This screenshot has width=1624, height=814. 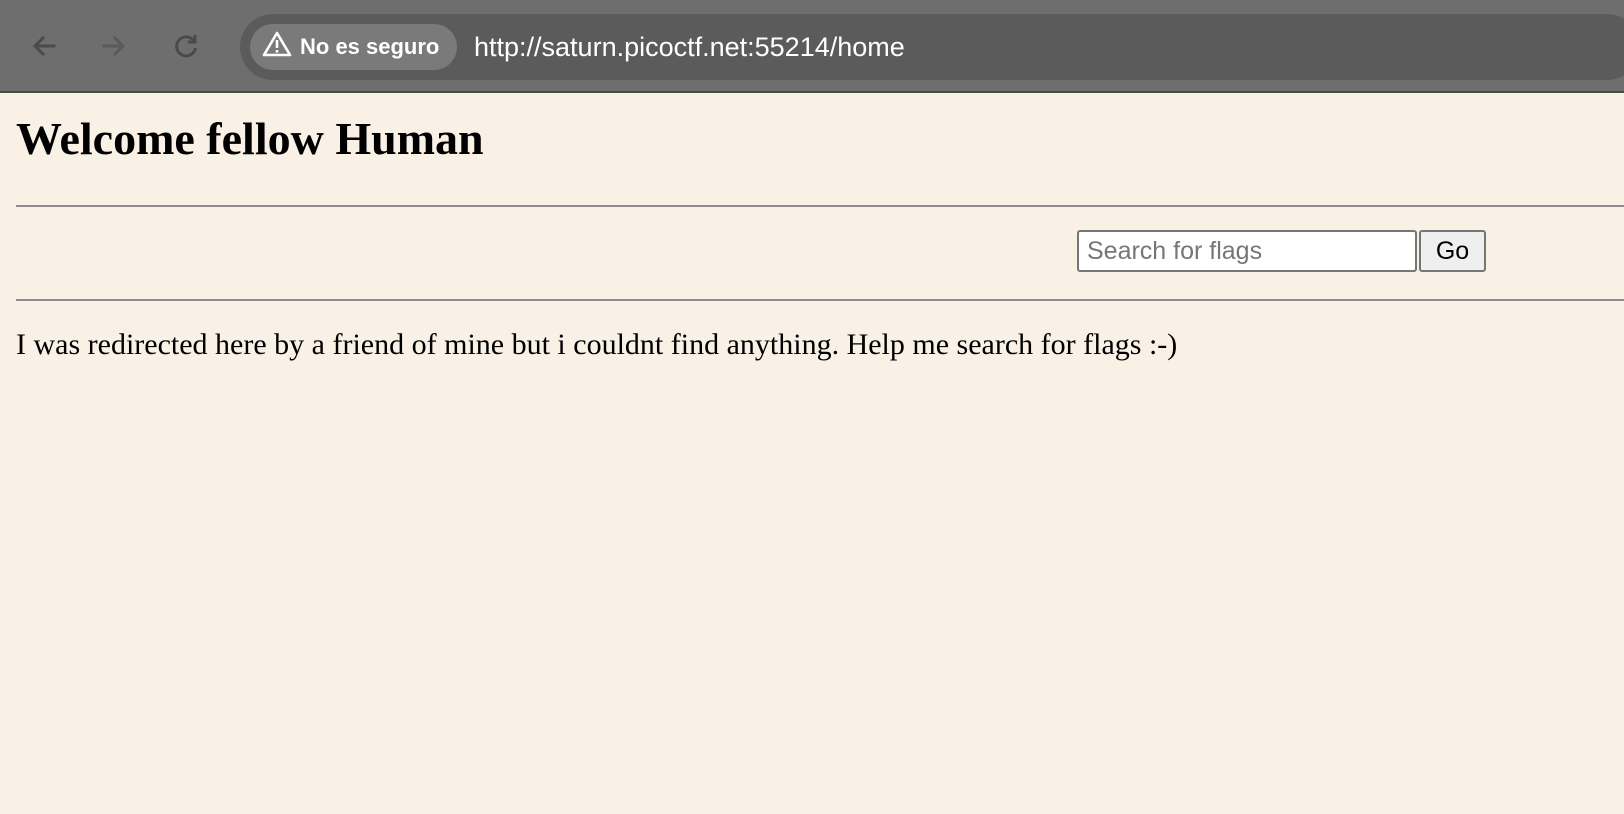 I want to click on url-text: http://saturn.picoctf.net:55214/home, so click(x=689, y=47).